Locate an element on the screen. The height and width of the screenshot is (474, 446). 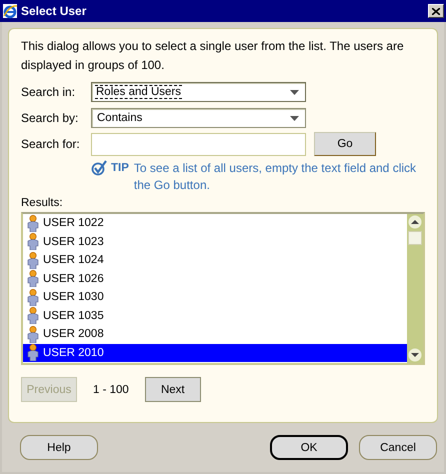
close-icon is located at coordinates (436, 11).